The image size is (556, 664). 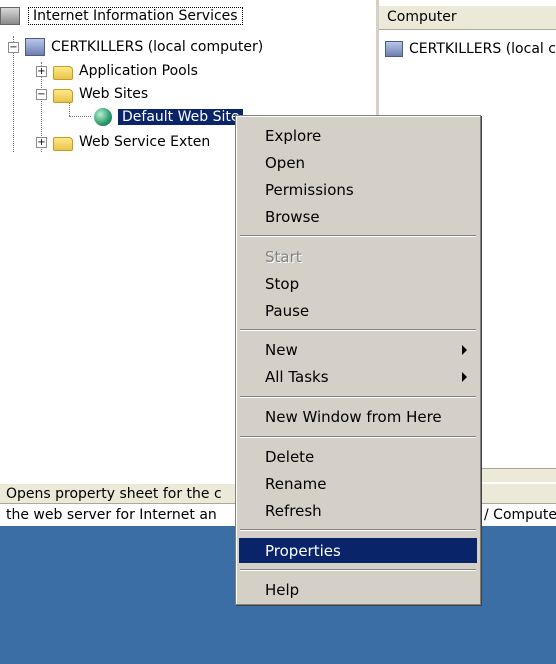 What do you see at coordinates (467, 18) in the screenshot?
I see `column-header-computer: Computer` at bounding box center [467, 18].